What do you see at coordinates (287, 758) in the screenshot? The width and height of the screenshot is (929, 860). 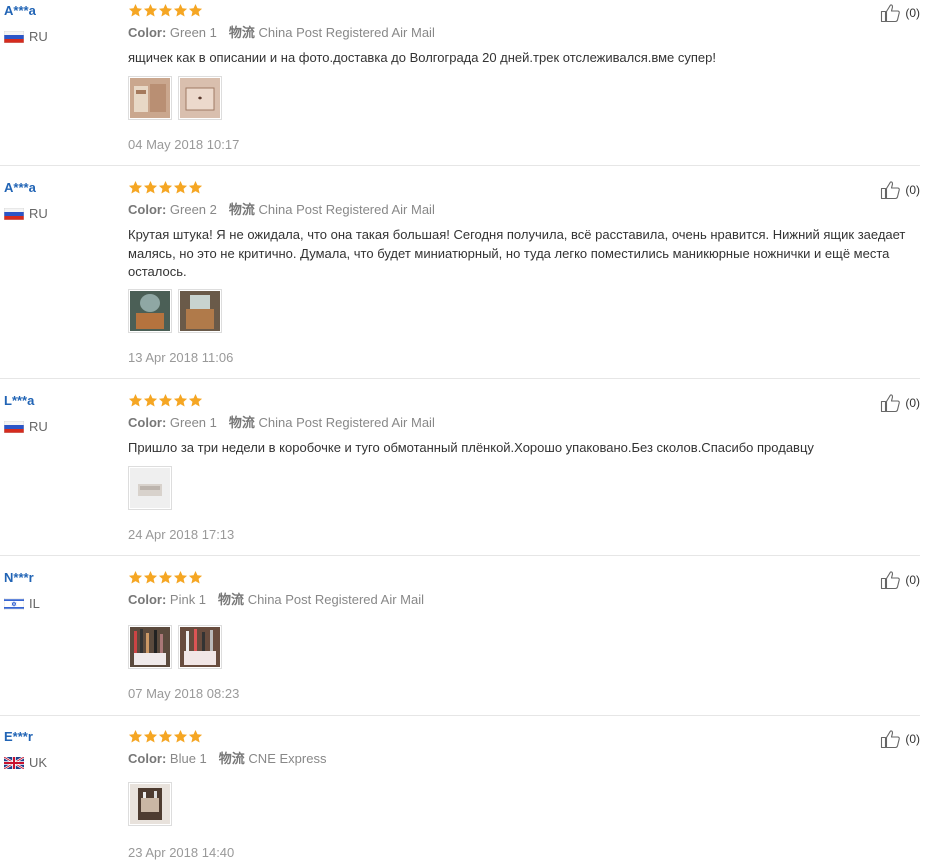 I see `shipping-value: CNE Express` at bounding box center [287, 758].